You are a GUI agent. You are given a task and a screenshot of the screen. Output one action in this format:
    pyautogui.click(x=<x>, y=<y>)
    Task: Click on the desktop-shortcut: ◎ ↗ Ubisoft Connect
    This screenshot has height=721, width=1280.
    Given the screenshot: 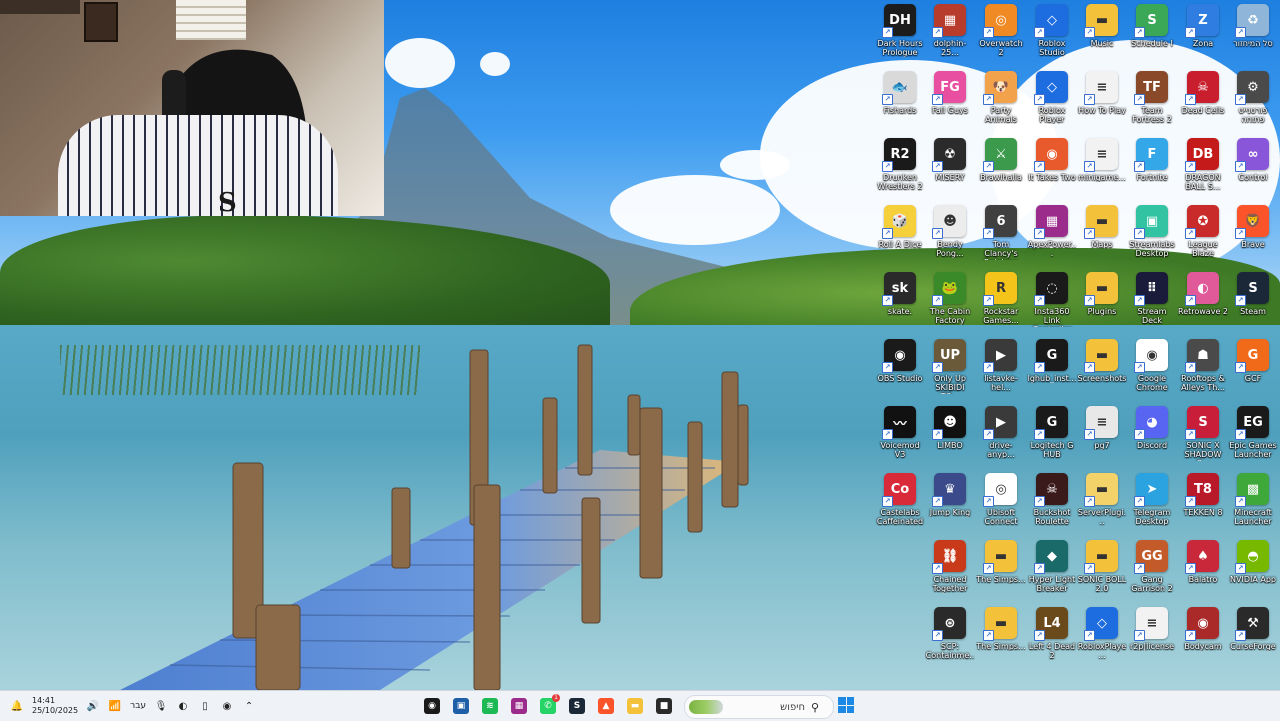 What is the action you would take?
    pyautogui.click(x=1001, y=504)
    